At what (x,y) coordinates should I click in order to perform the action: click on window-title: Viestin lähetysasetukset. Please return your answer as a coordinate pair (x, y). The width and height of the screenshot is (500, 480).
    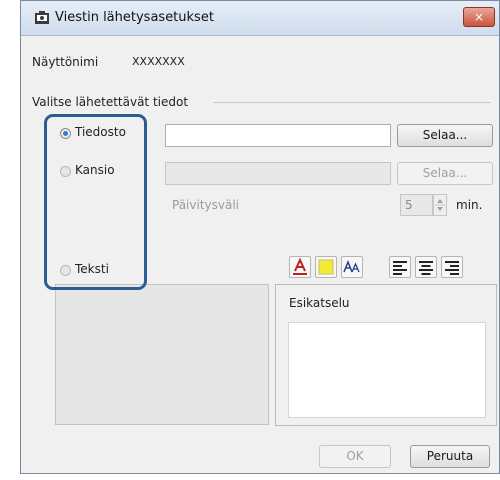
    Looking at the image, I should click on (134, 17).